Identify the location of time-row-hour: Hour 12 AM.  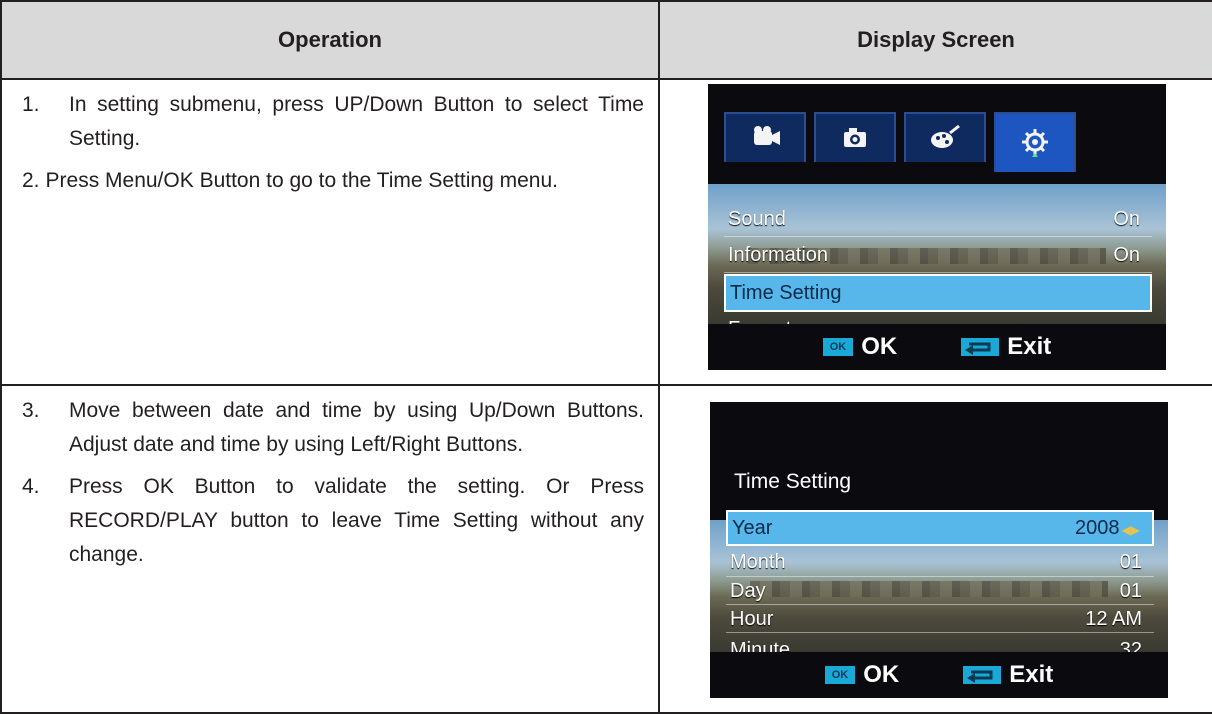
(940, 619).